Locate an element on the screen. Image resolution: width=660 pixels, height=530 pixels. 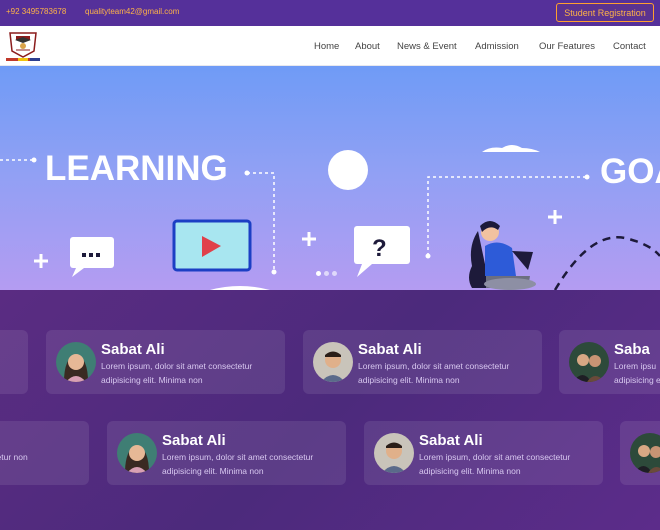
hero-headline-left: LEARNING is located at coordinates (136, 168).